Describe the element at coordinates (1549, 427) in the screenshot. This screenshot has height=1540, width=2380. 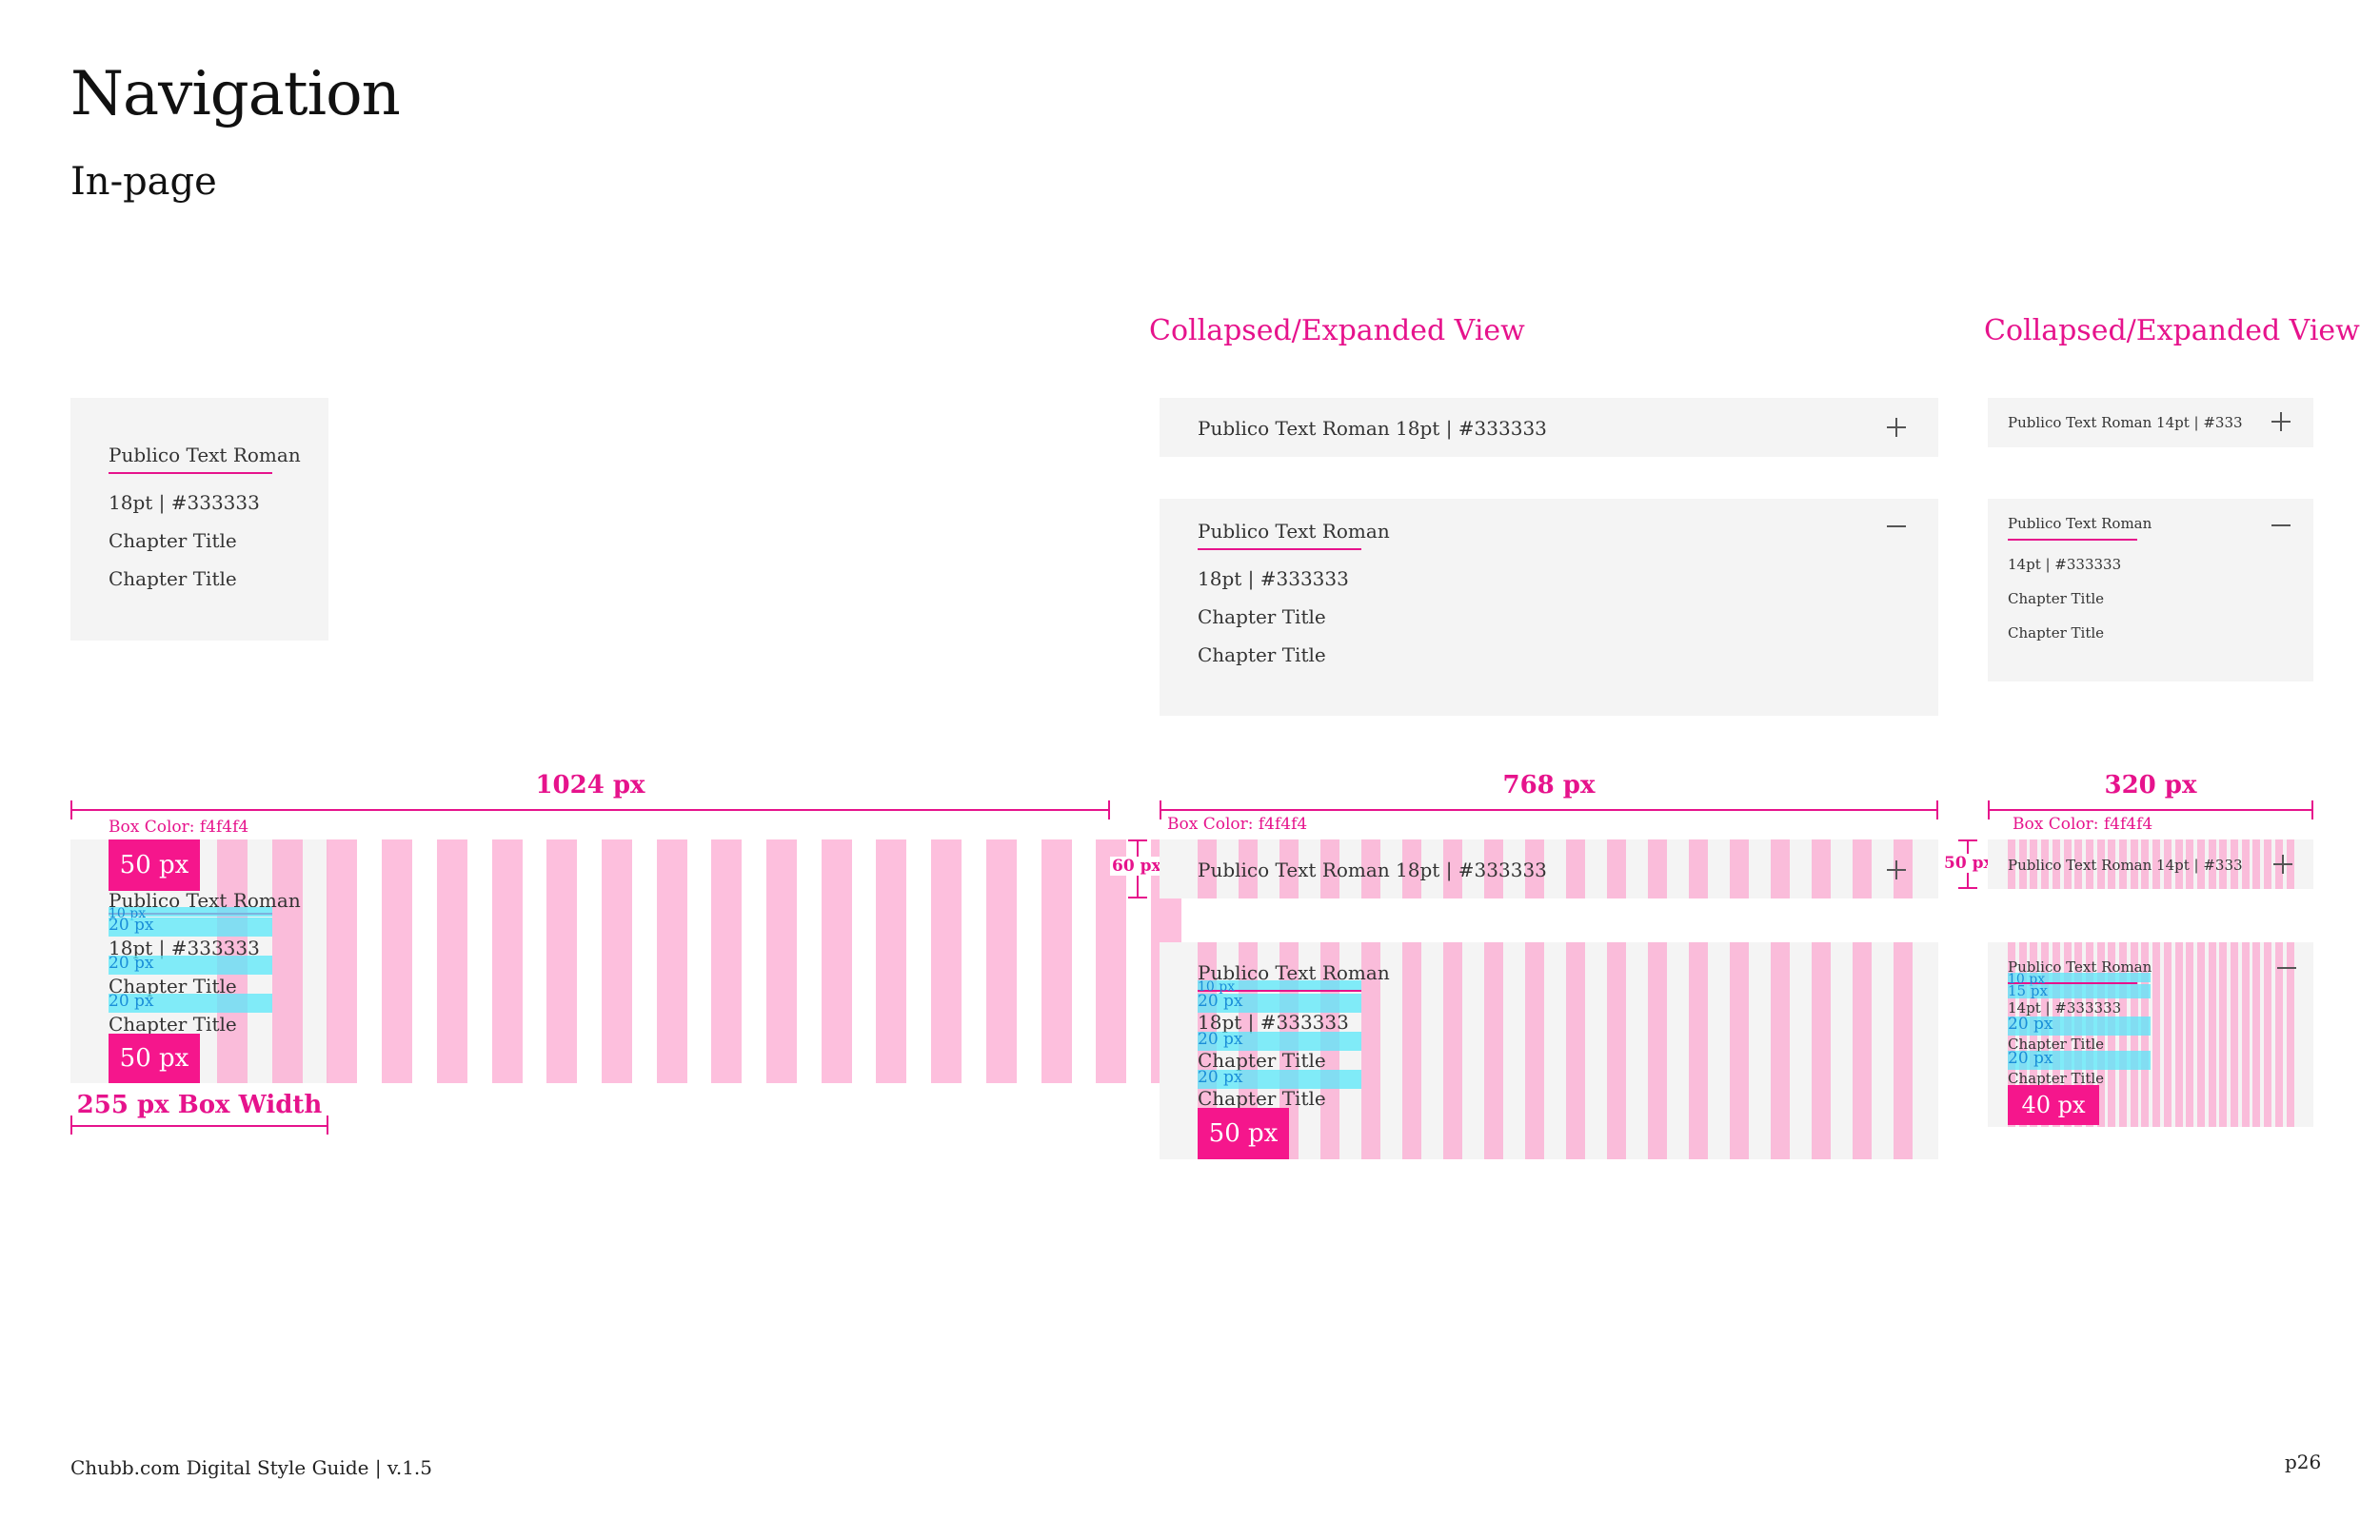
I see `tablet-collapsed-nav: Publico Text Roman 18pt | #333333` at that location.